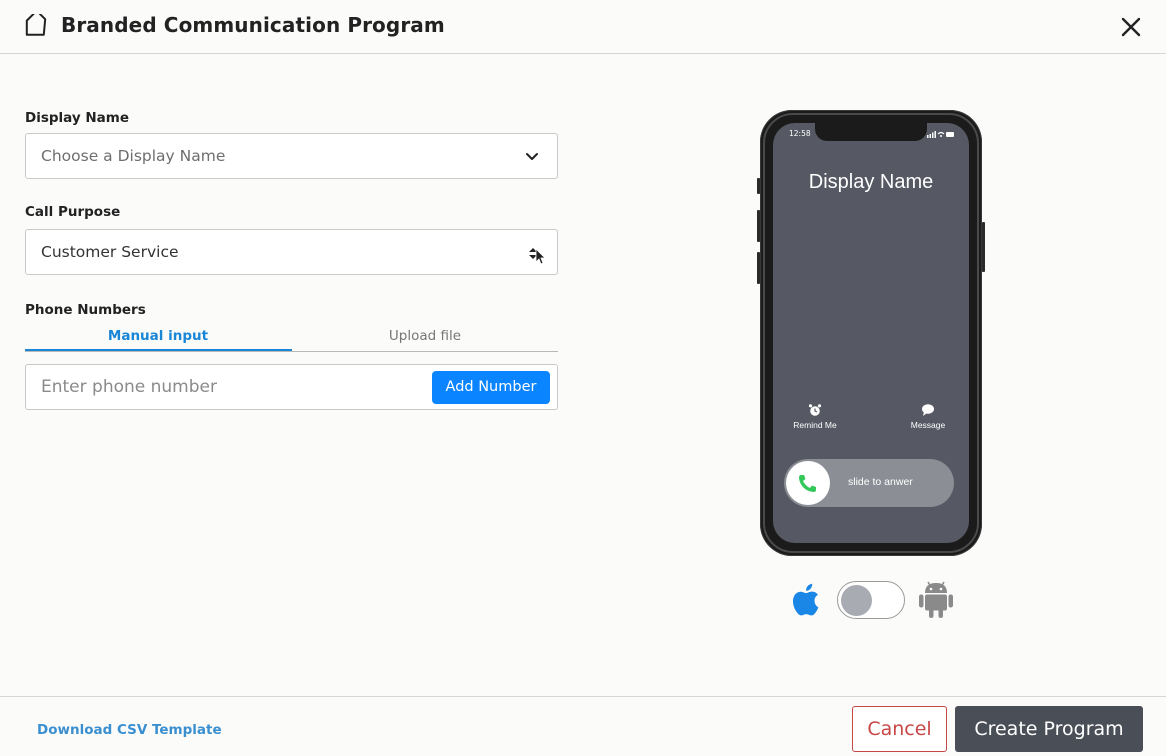  I want to click on android-icon, so click(936, 599).